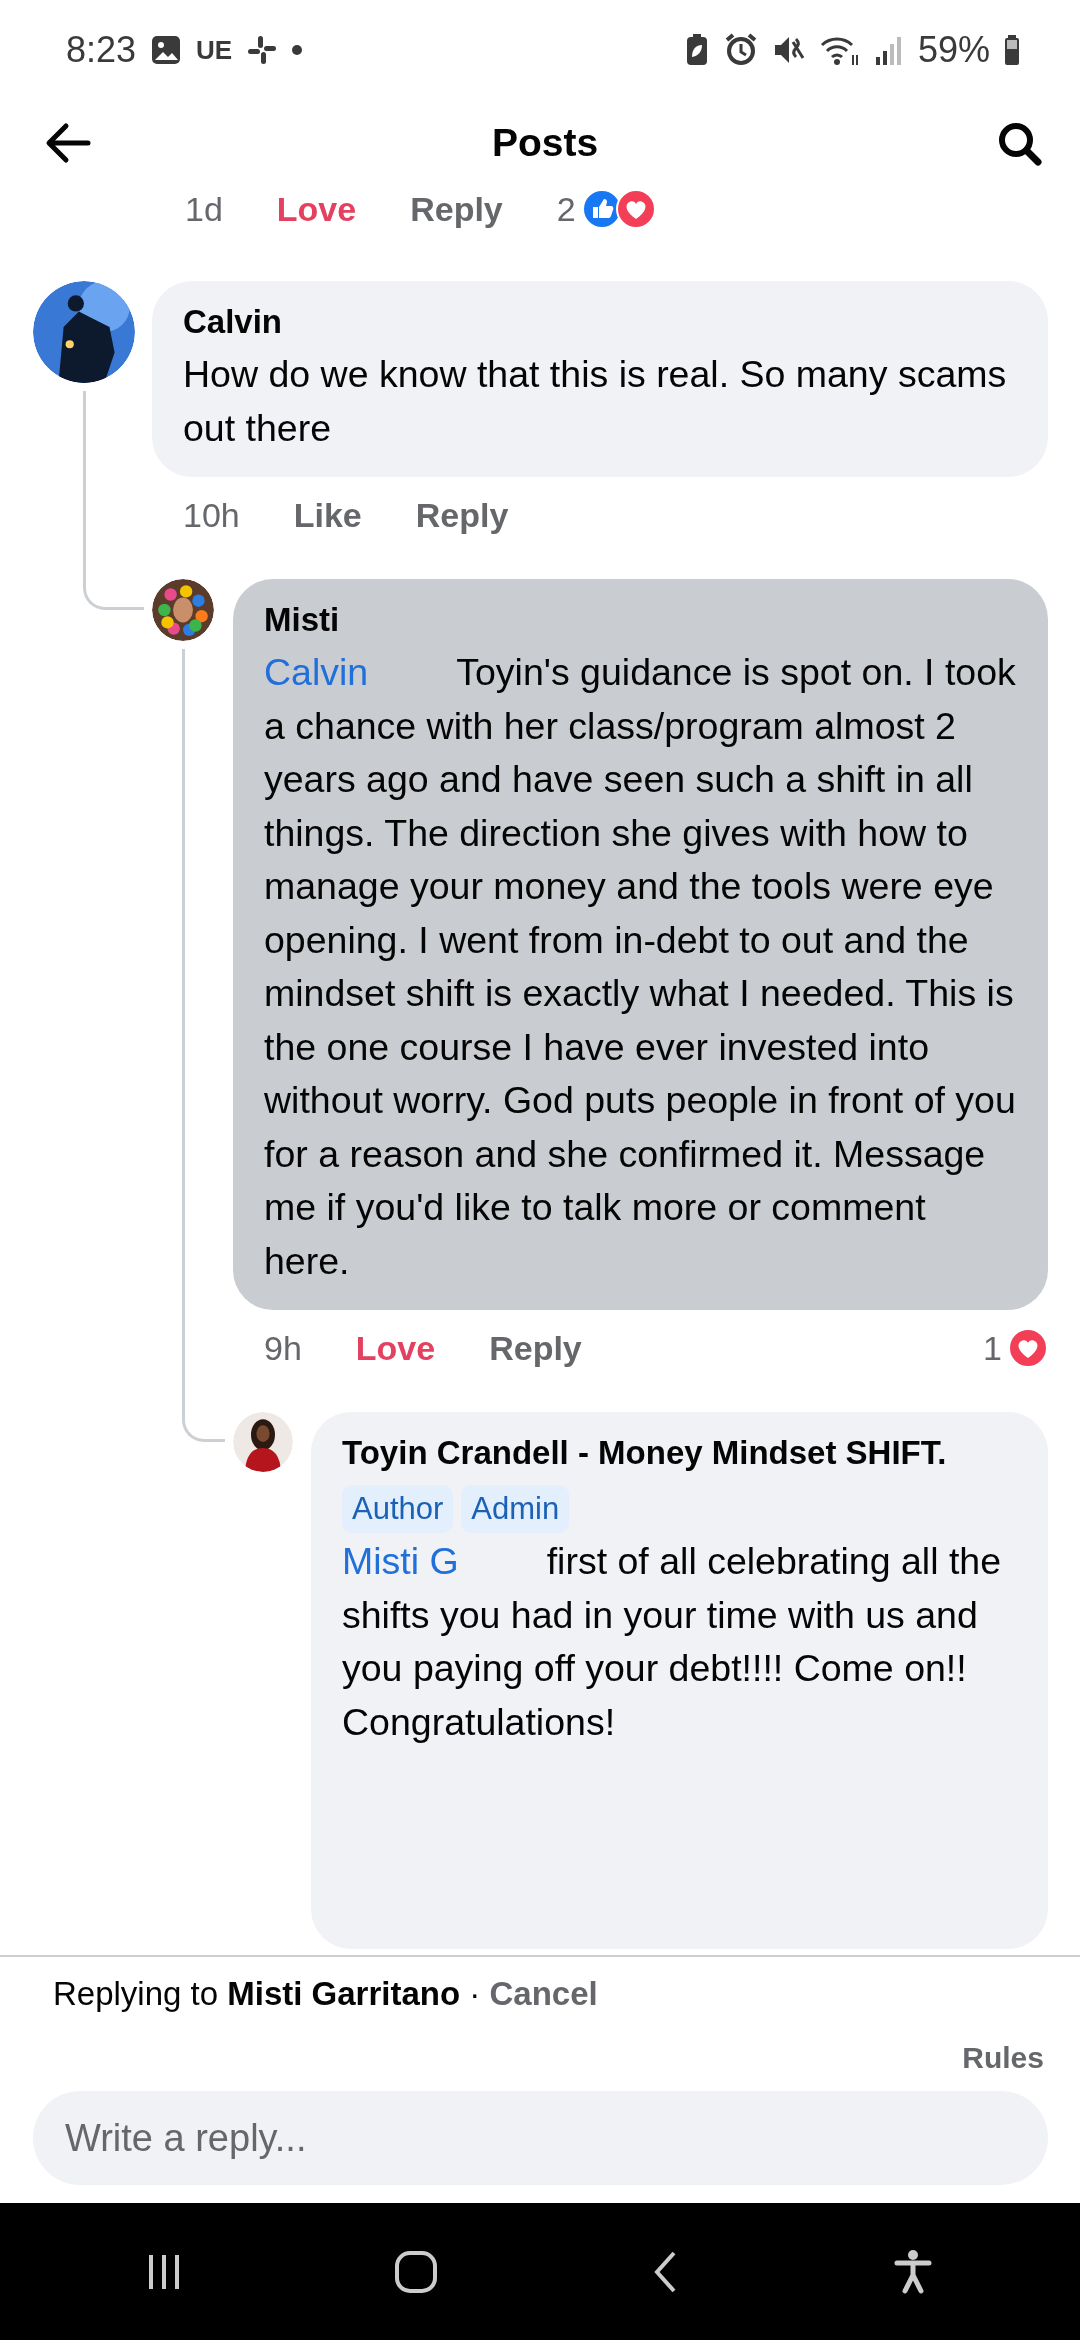 The width and height of the screenshot is (1080, 2340). I want to click on role-badge: Author, so click(398, 1509).